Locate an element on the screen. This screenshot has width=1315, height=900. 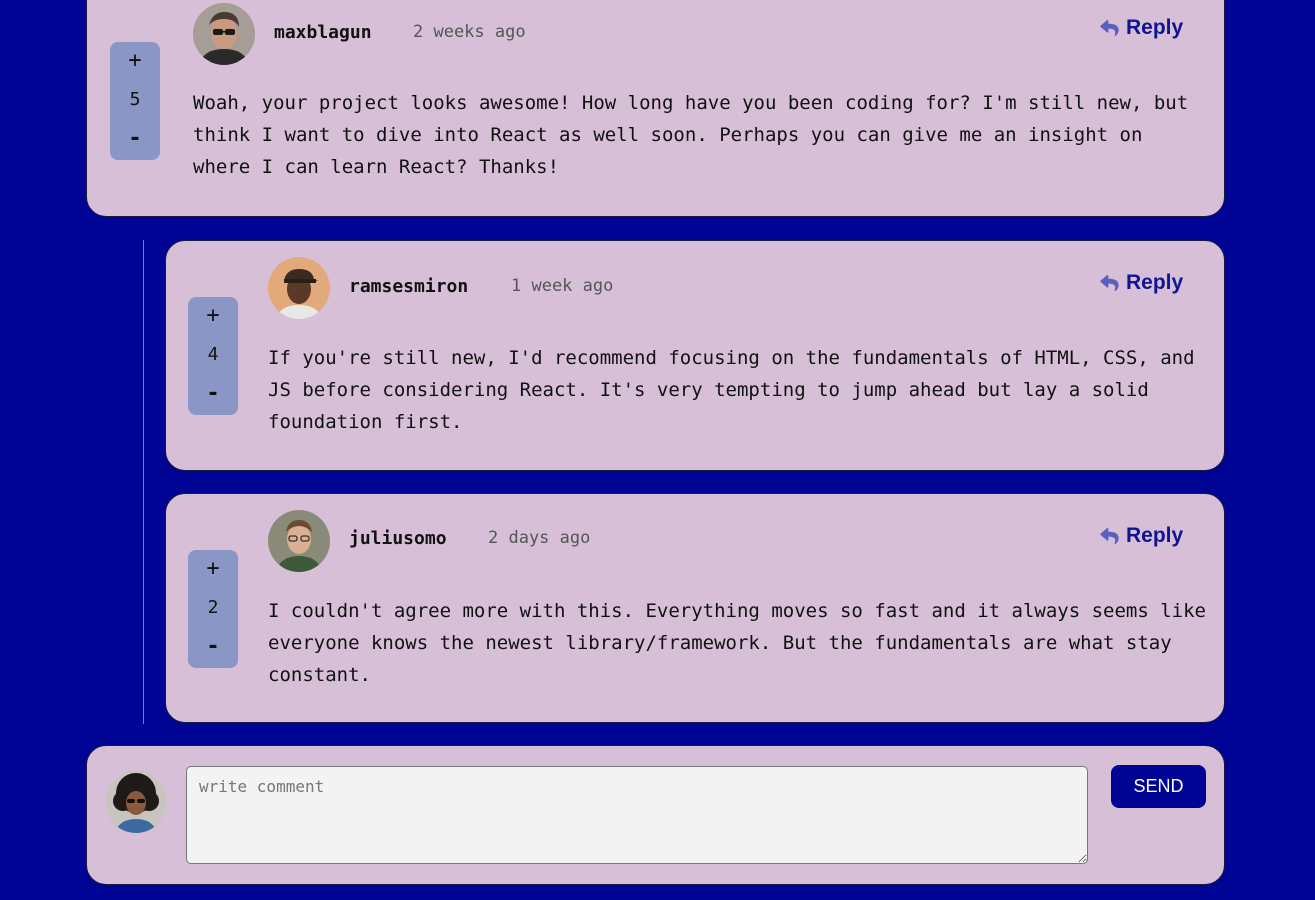
reply-timestamp: 1 week ago is located at coordinates (562, 286).